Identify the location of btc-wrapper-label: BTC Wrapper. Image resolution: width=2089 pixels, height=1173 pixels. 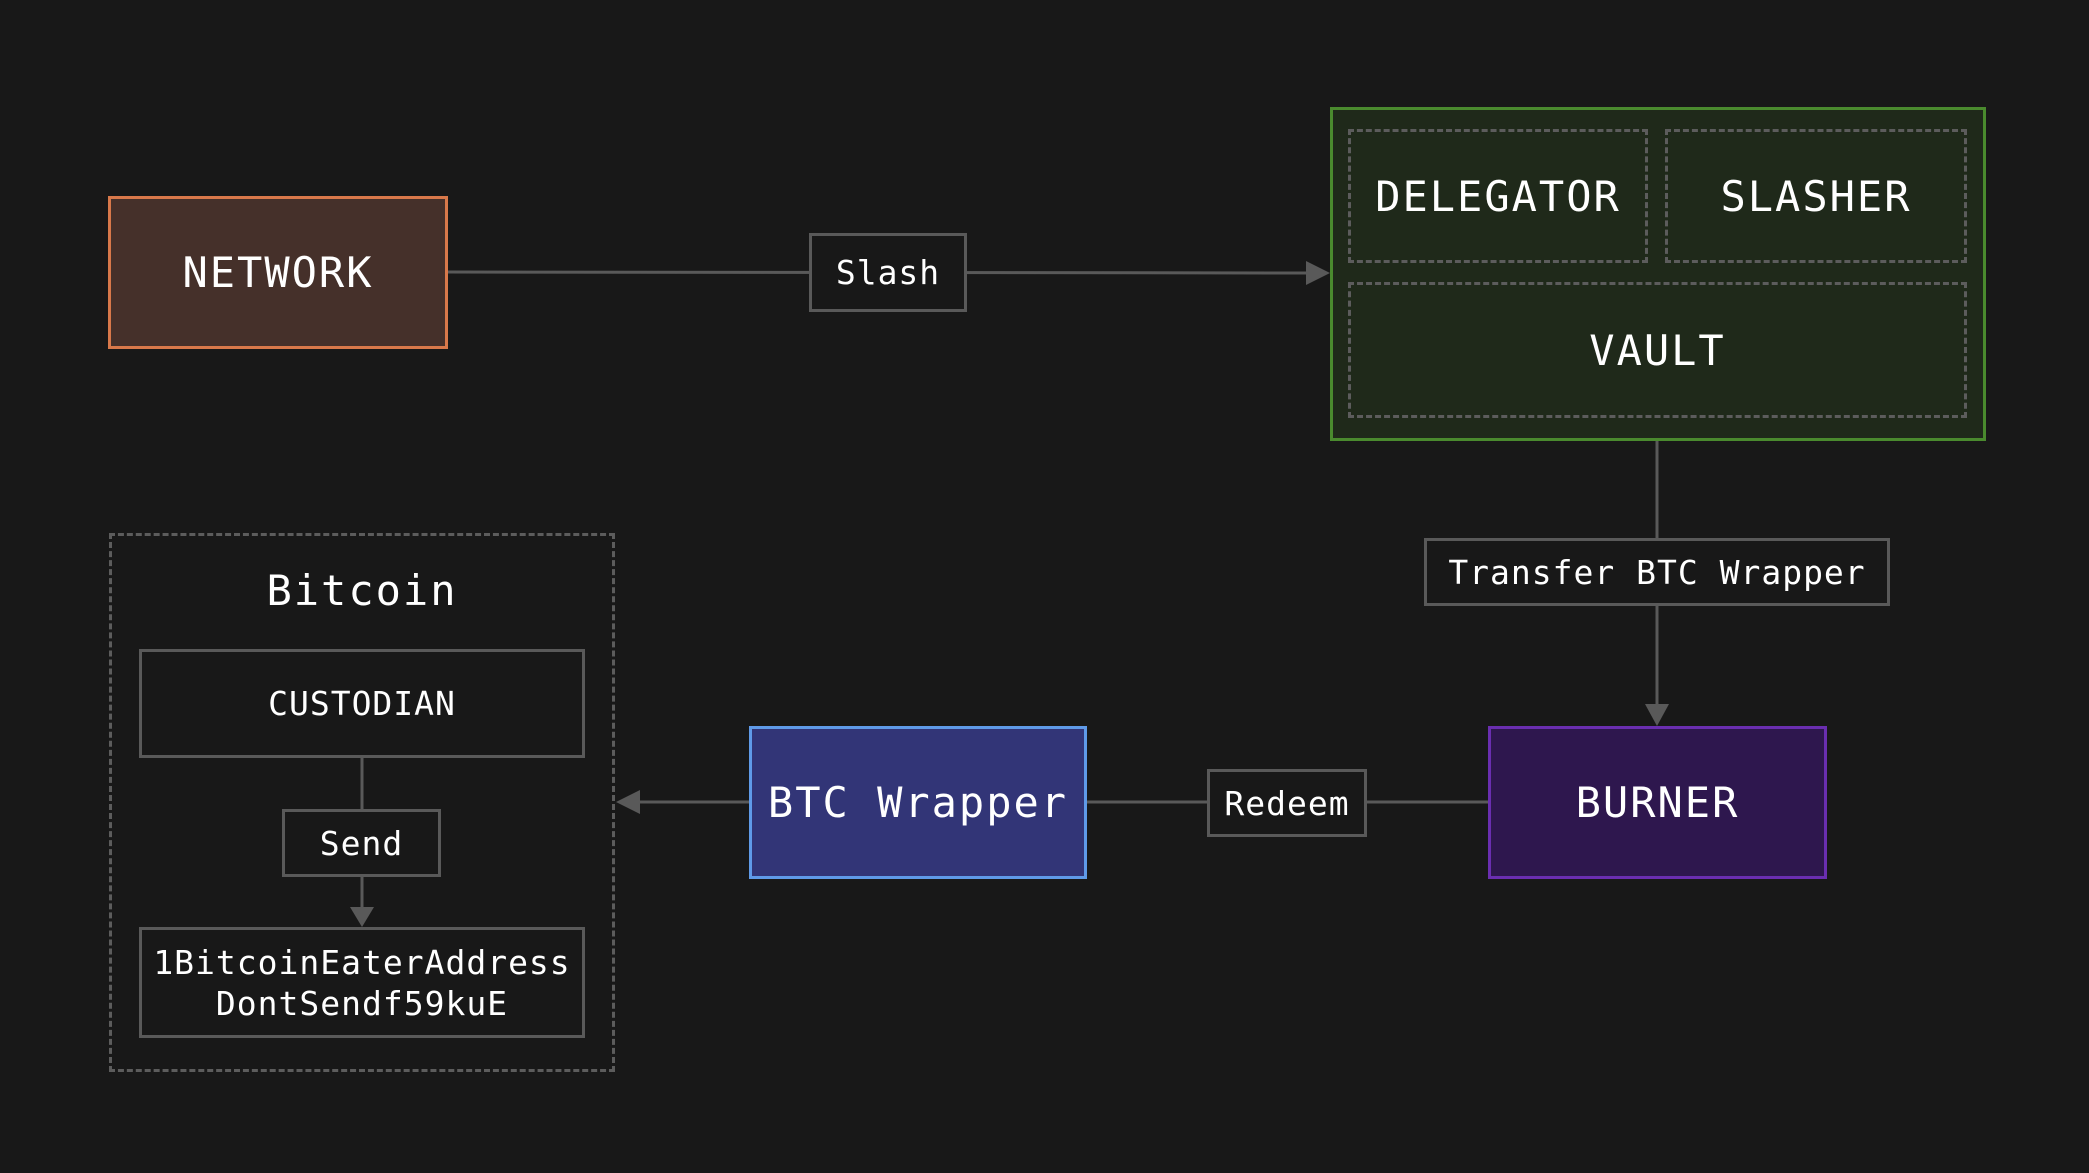
(918, 802).